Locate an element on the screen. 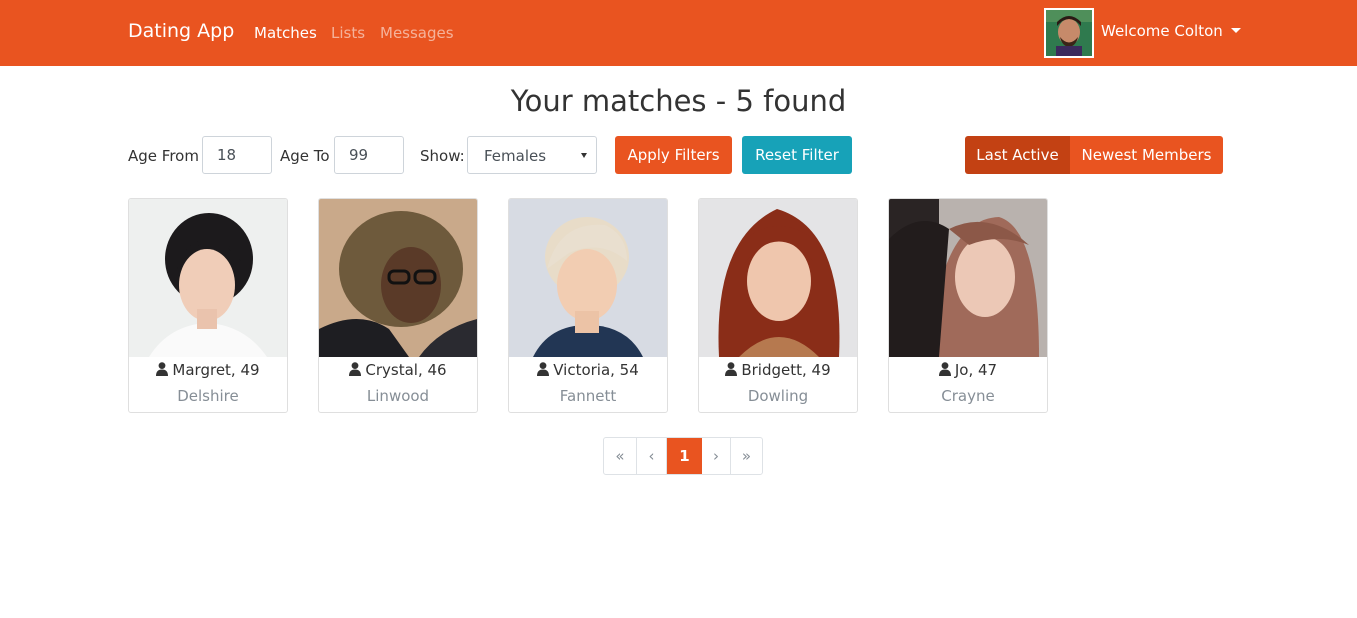 The image size is (1357, 618). page-title: Your matches - 5 found is located at coordinates (678, 101).